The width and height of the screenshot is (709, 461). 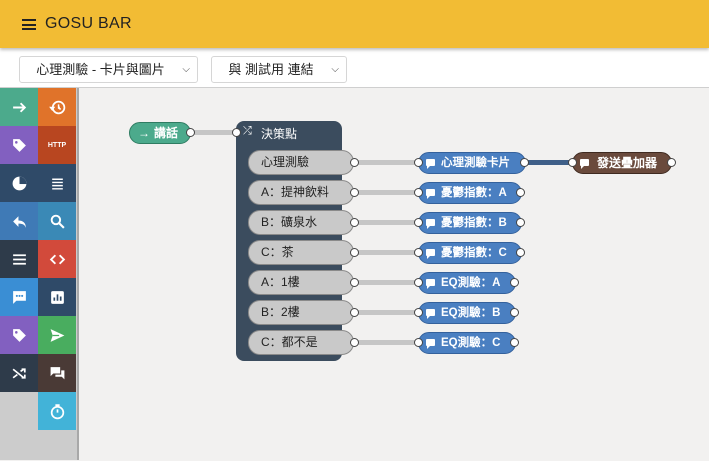 What do you see at coordinates (474, 193) in the screenshot?
I see `message-node-label: 憂鬱指數：A` at bounding box center [474, 193].